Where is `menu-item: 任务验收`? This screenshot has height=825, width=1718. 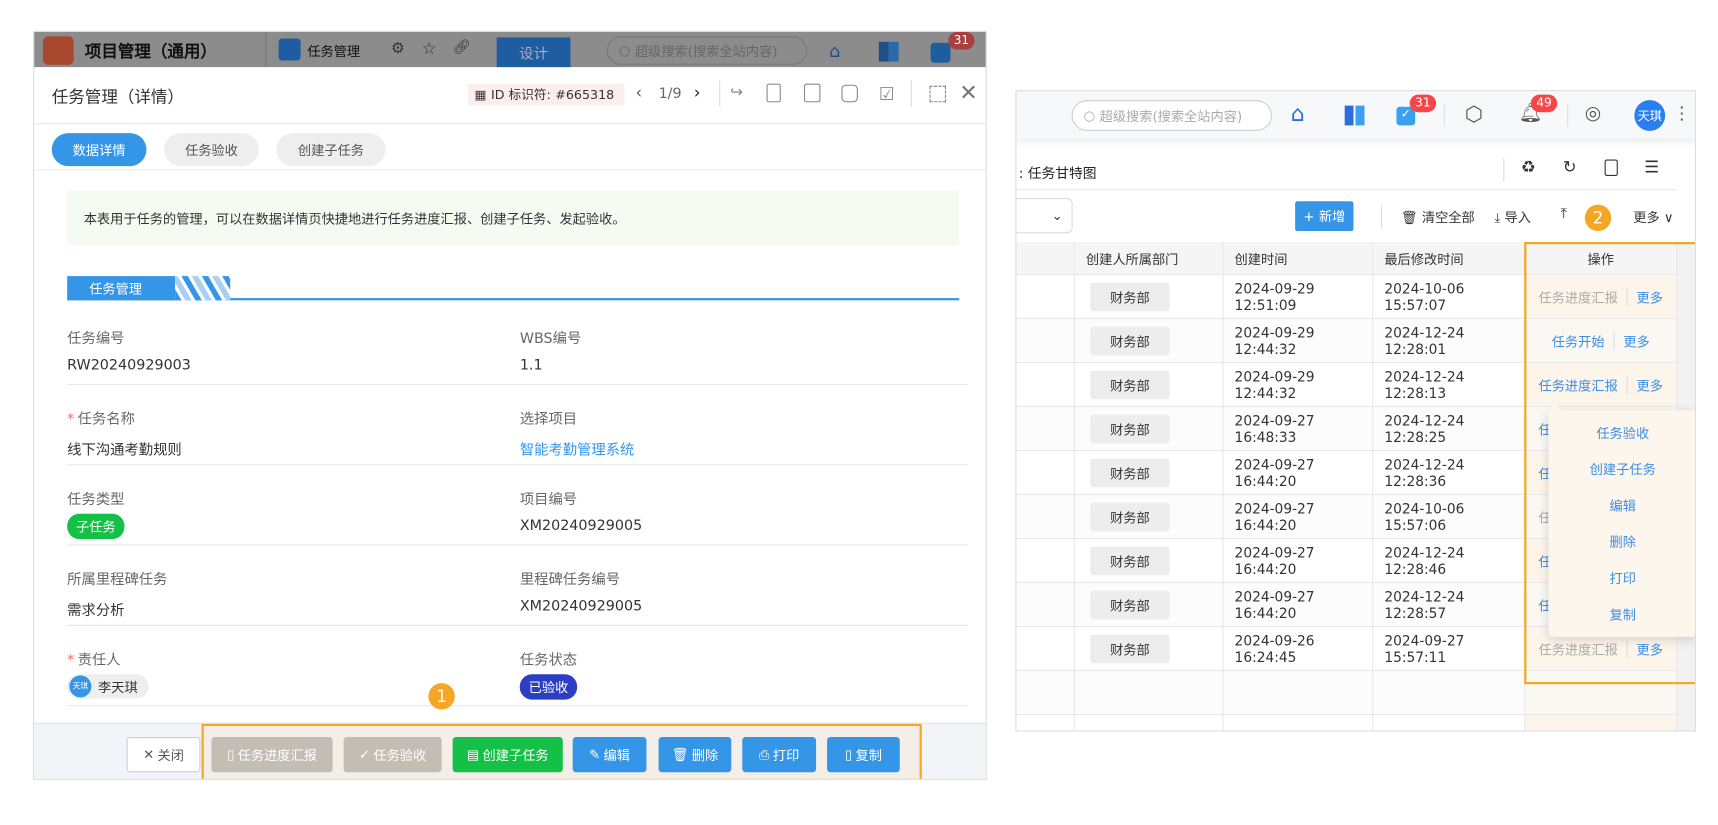
menu-item: 任务验收 is located at coordinates (1621, 433).